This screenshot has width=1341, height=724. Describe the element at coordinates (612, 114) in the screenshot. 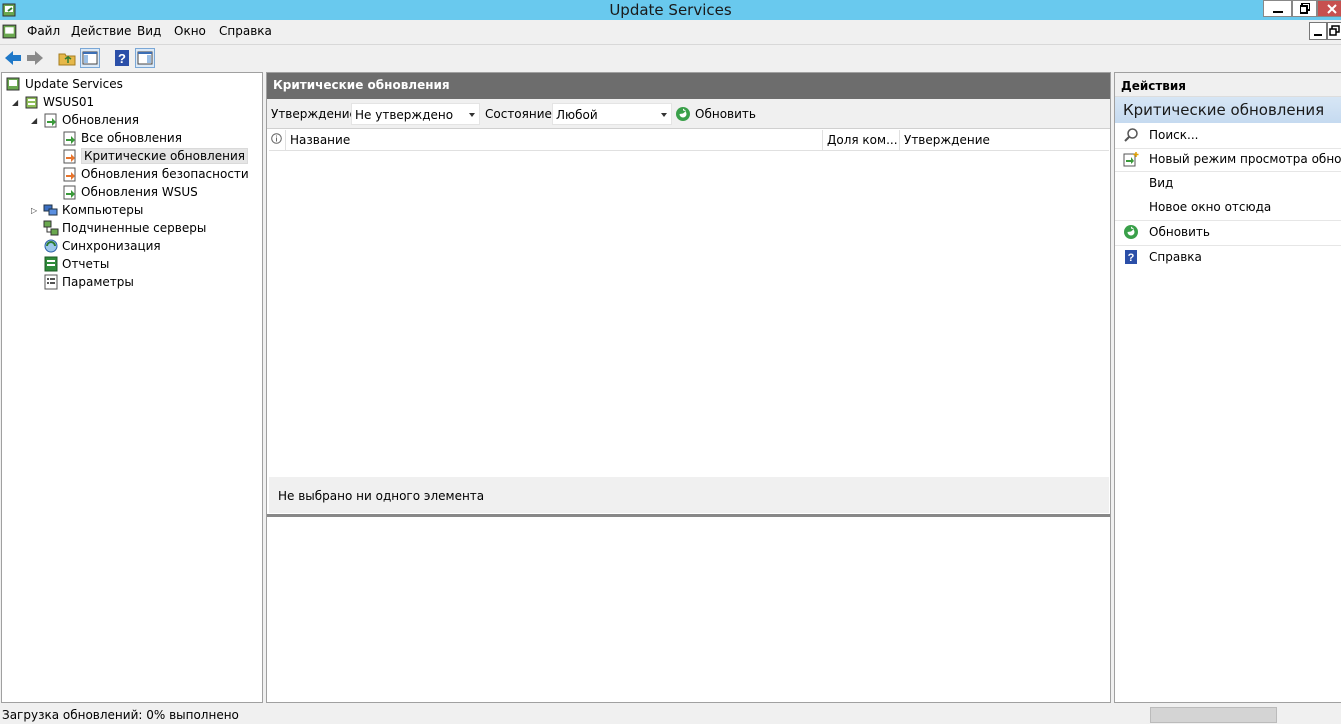

I see `status-dropdown: Любой` at that location.